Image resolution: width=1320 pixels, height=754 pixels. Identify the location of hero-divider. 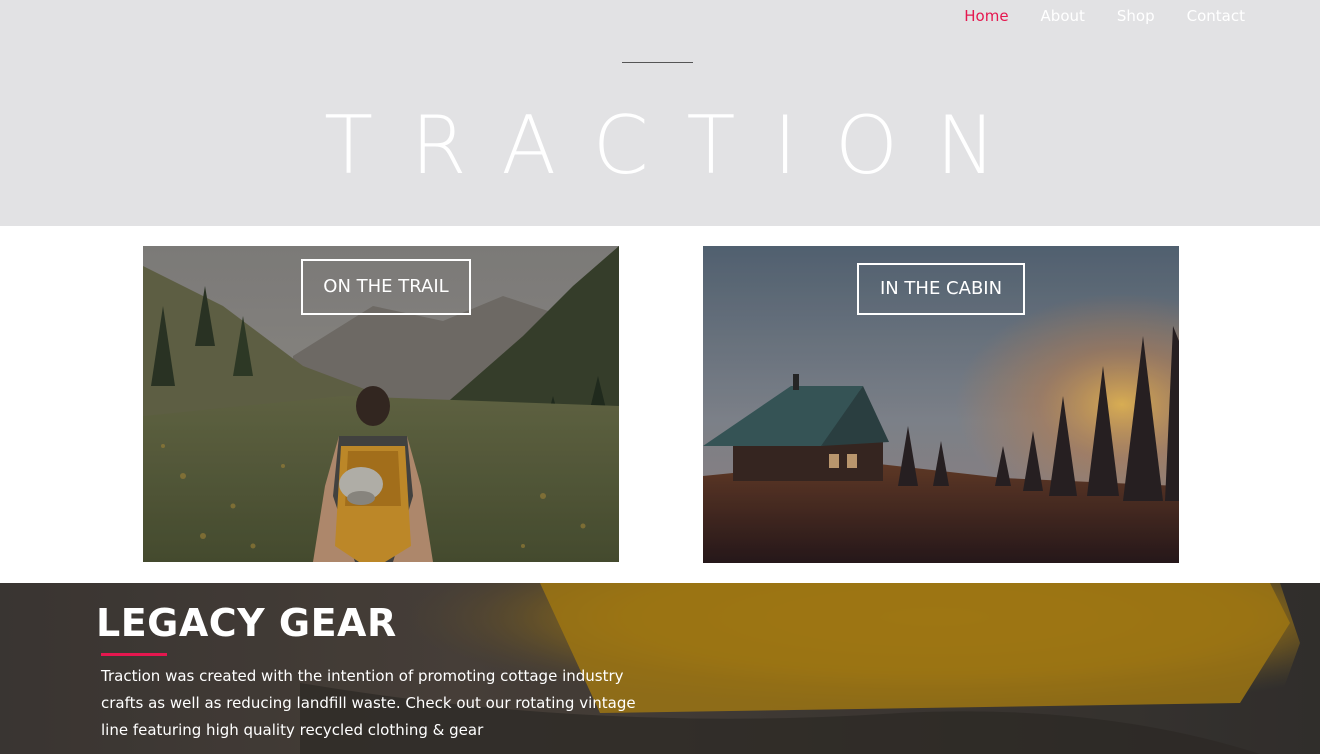
(657, 62).